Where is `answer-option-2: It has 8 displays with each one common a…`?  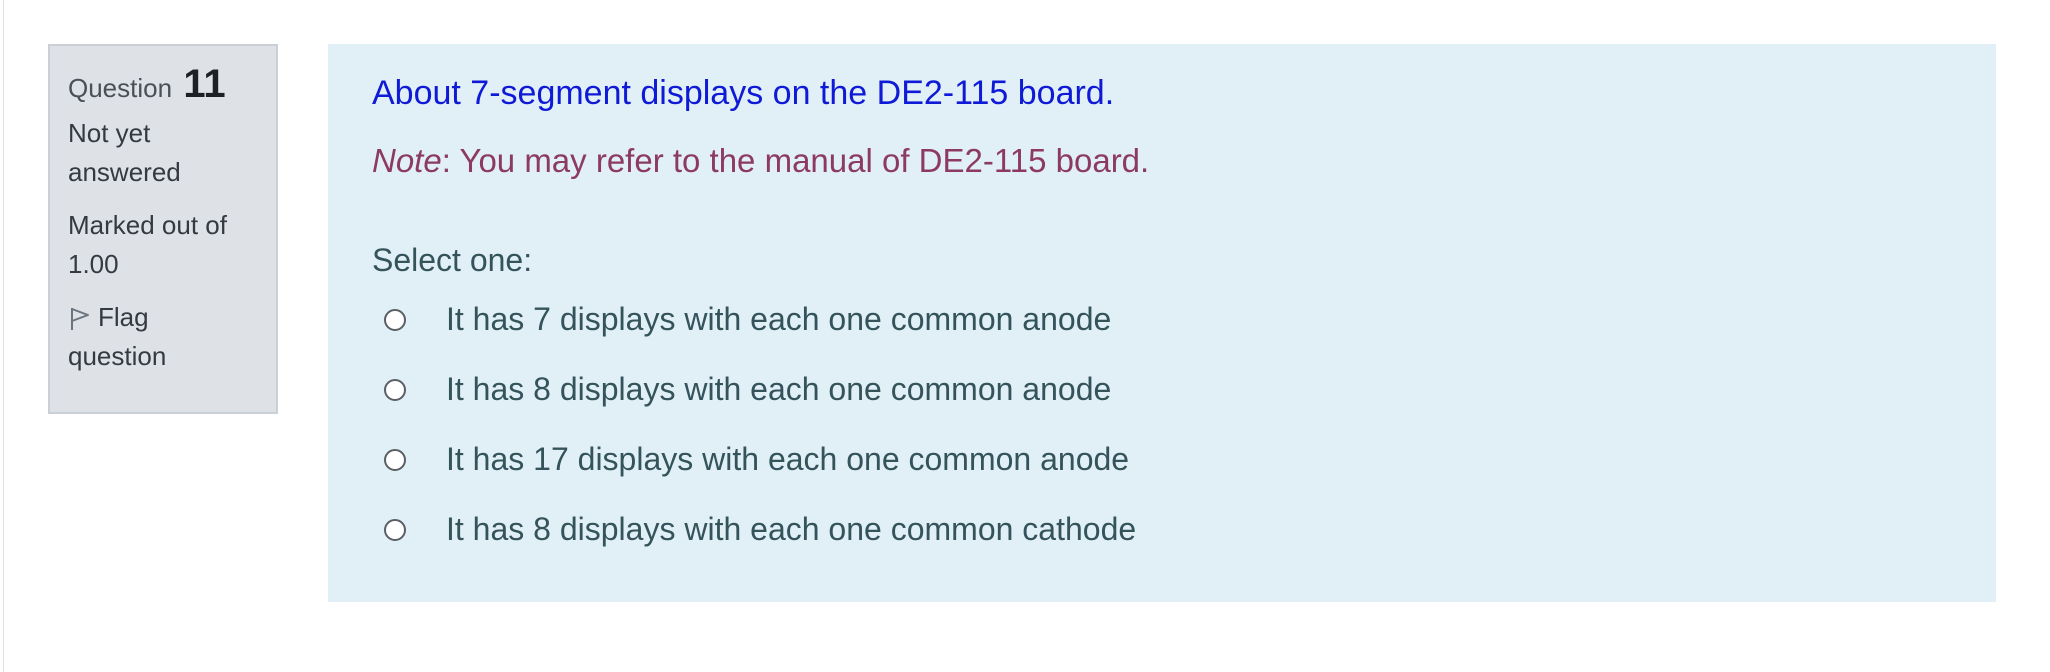
answer-option-2: It has 8 displays with each one common a… is located at coordinates (760, 404).